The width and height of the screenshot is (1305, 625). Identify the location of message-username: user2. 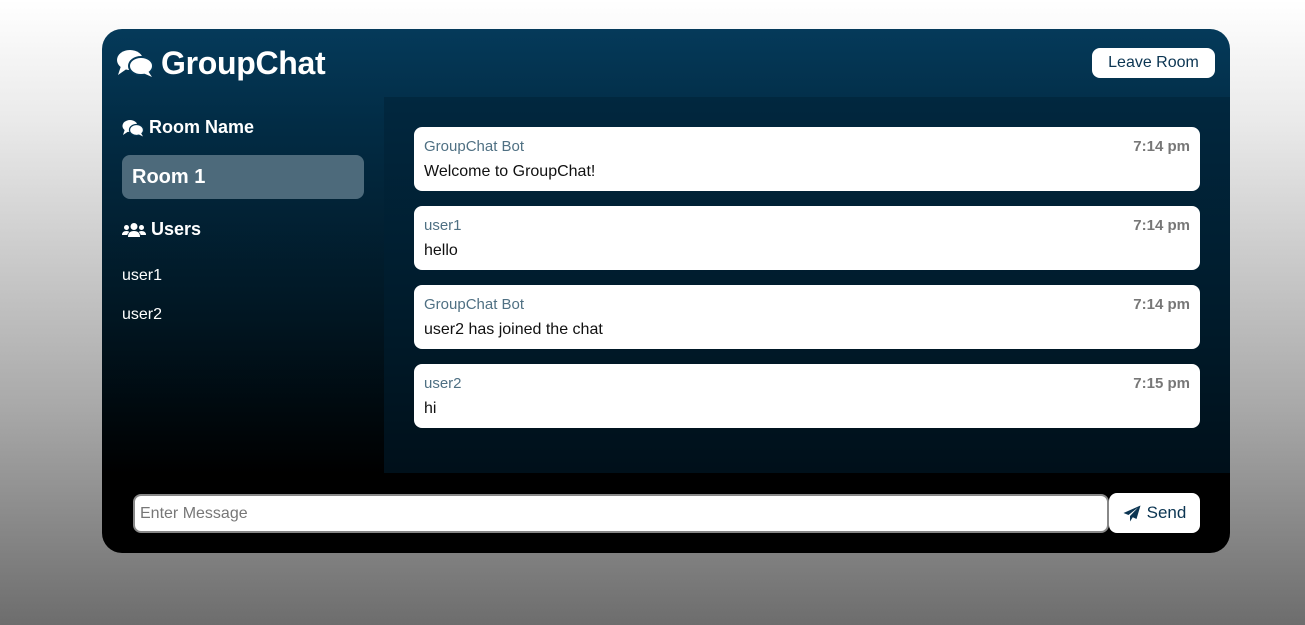
(443, 383).